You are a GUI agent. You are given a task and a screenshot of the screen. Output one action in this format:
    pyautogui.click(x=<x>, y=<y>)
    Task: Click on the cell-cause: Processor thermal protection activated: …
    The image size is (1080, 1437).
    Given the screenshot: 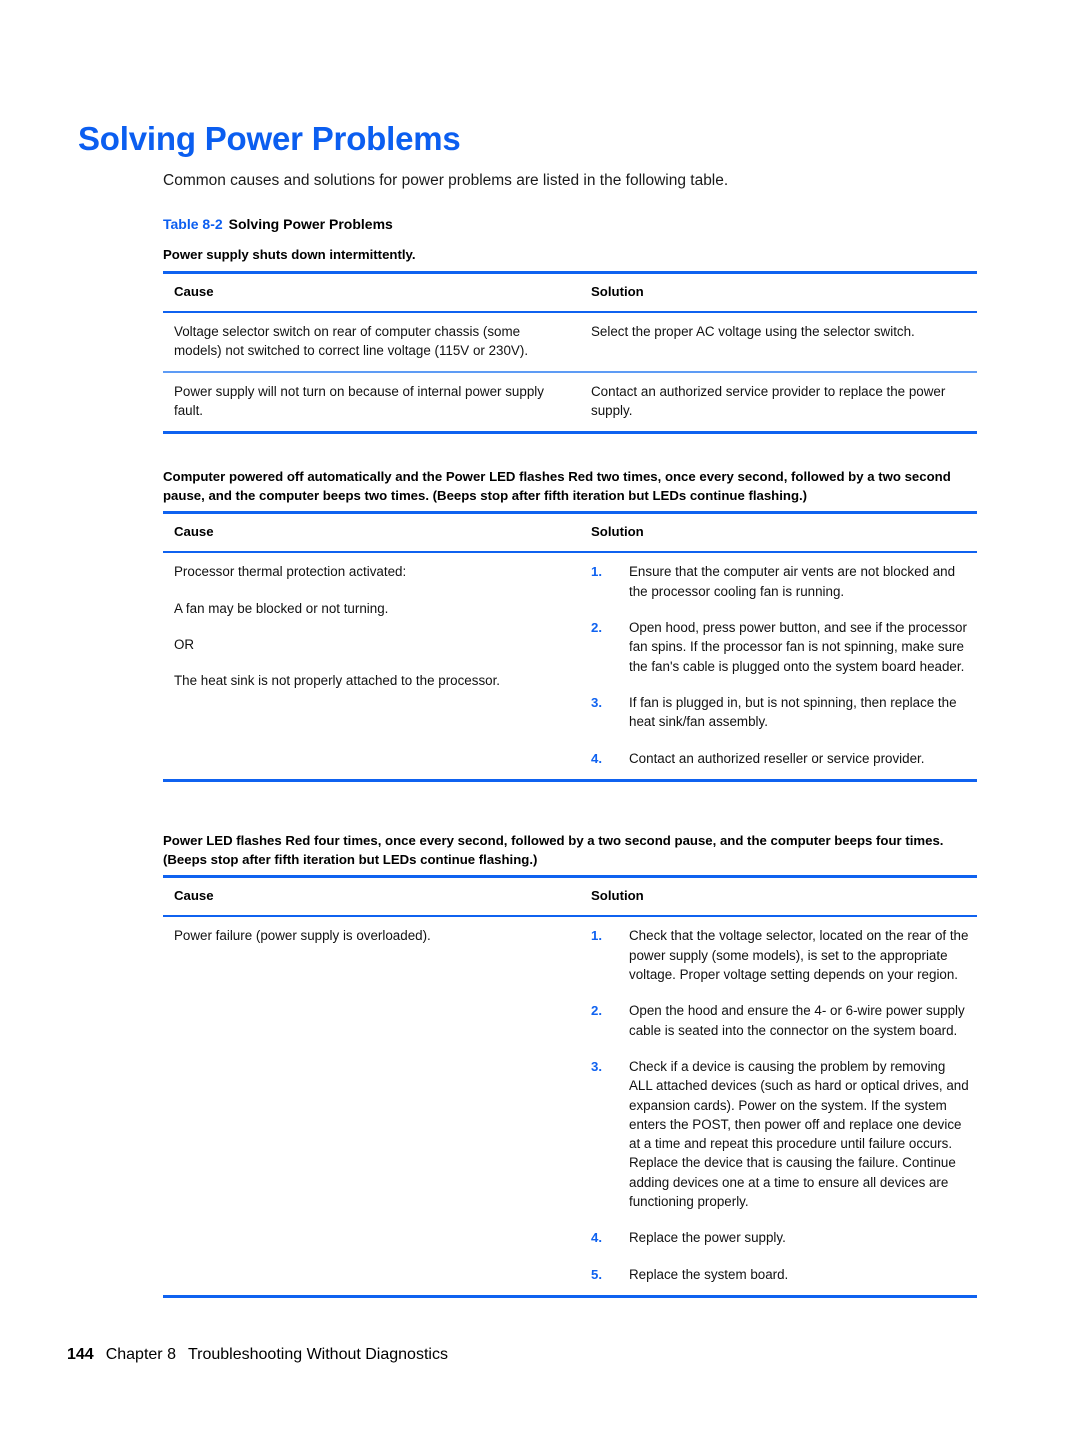 What is the action you would take?
    pyautogui.click(x=371, y=665)
    